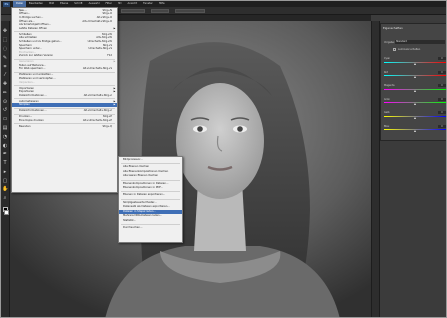 This screenshot has width=447, height=318. What do you see at coordinates (386, 72) in the screenshot?
I see `slider-label: Rot` at bounding box center [386, 72].